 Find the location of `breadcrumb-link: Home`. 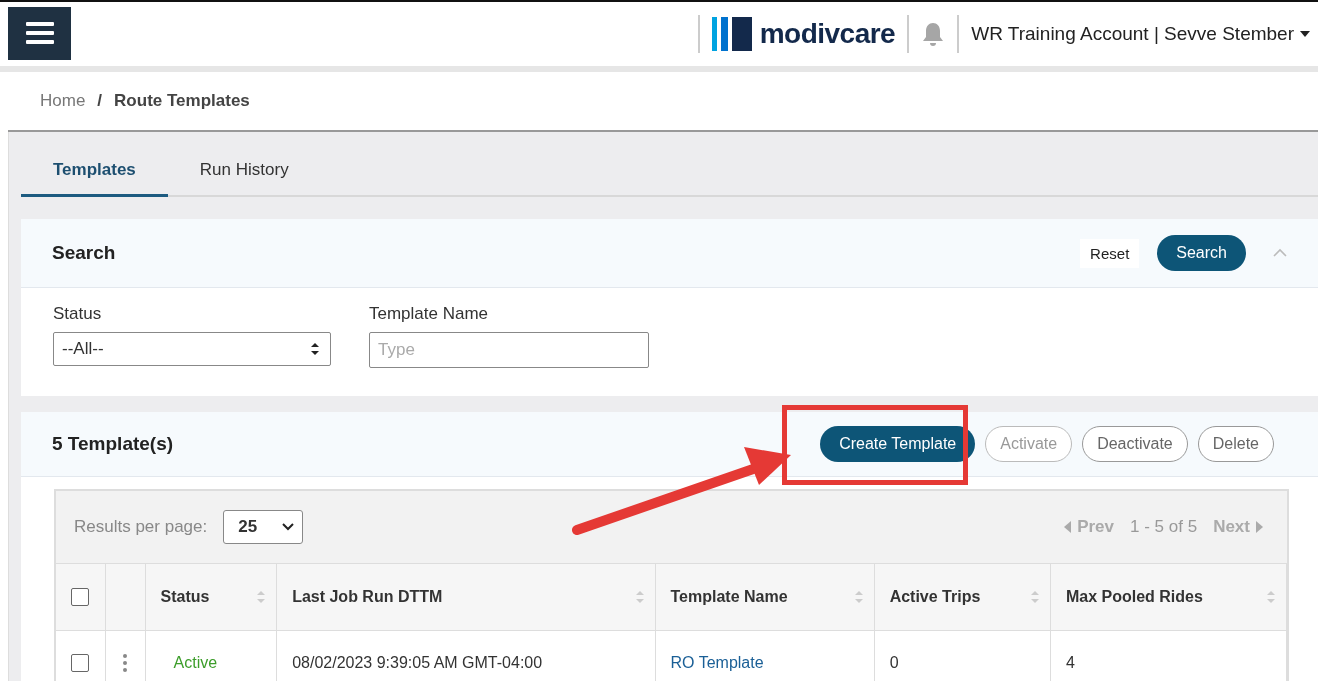

breadcrumb-link: Home is located at coordinates (63, 101).